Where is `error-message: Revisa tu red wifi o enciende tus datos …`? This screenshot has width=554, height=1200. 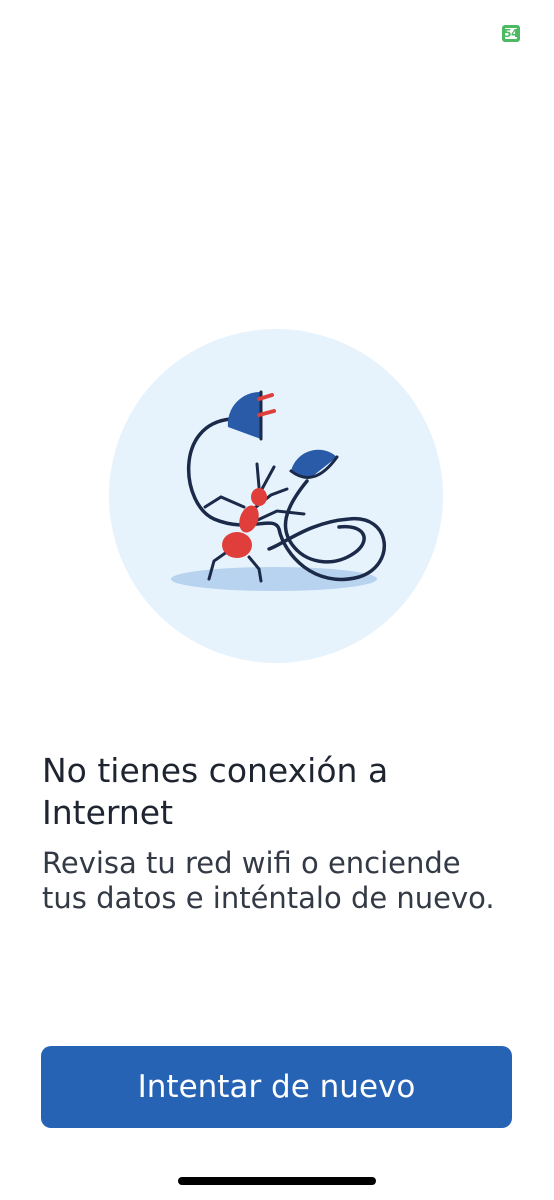
error-message: Revisa tu red wifi o enciende tus datos … is located at coordinates (268, 880).